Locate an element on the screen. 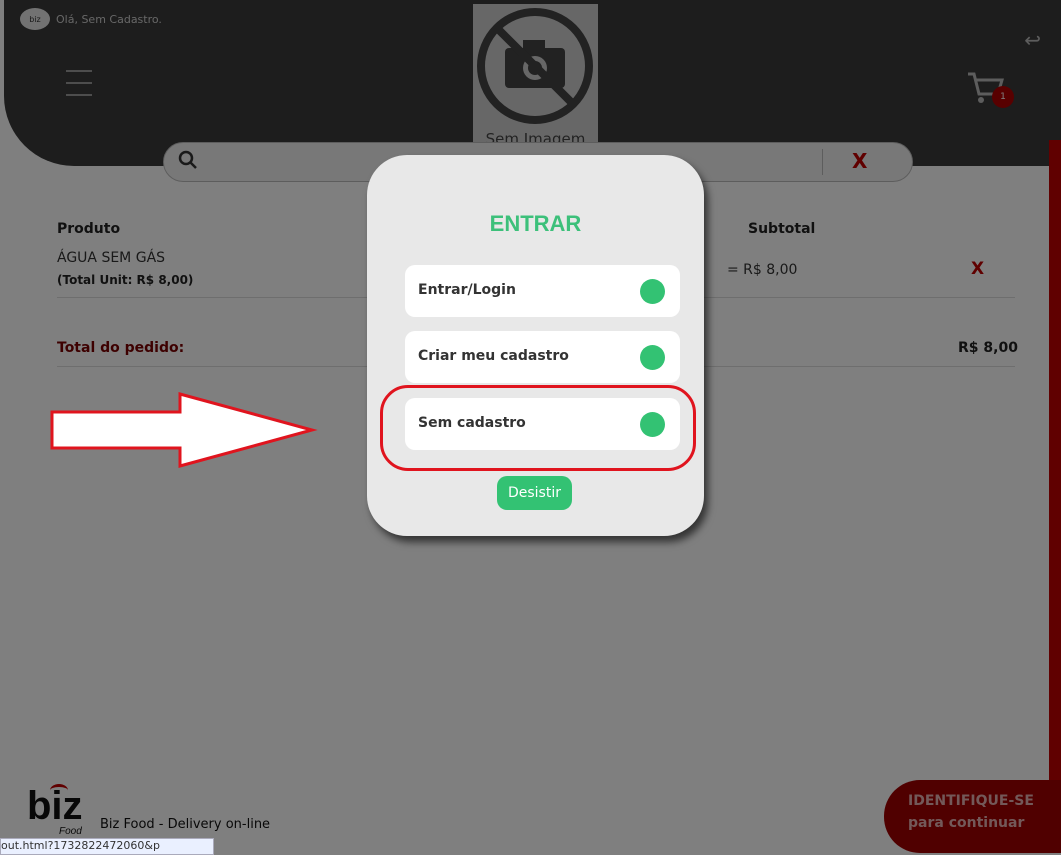 The height and width of the screenshot is (855, 1061). option-register-label: Criar meu cadastro is located at coordinates (493, 356).